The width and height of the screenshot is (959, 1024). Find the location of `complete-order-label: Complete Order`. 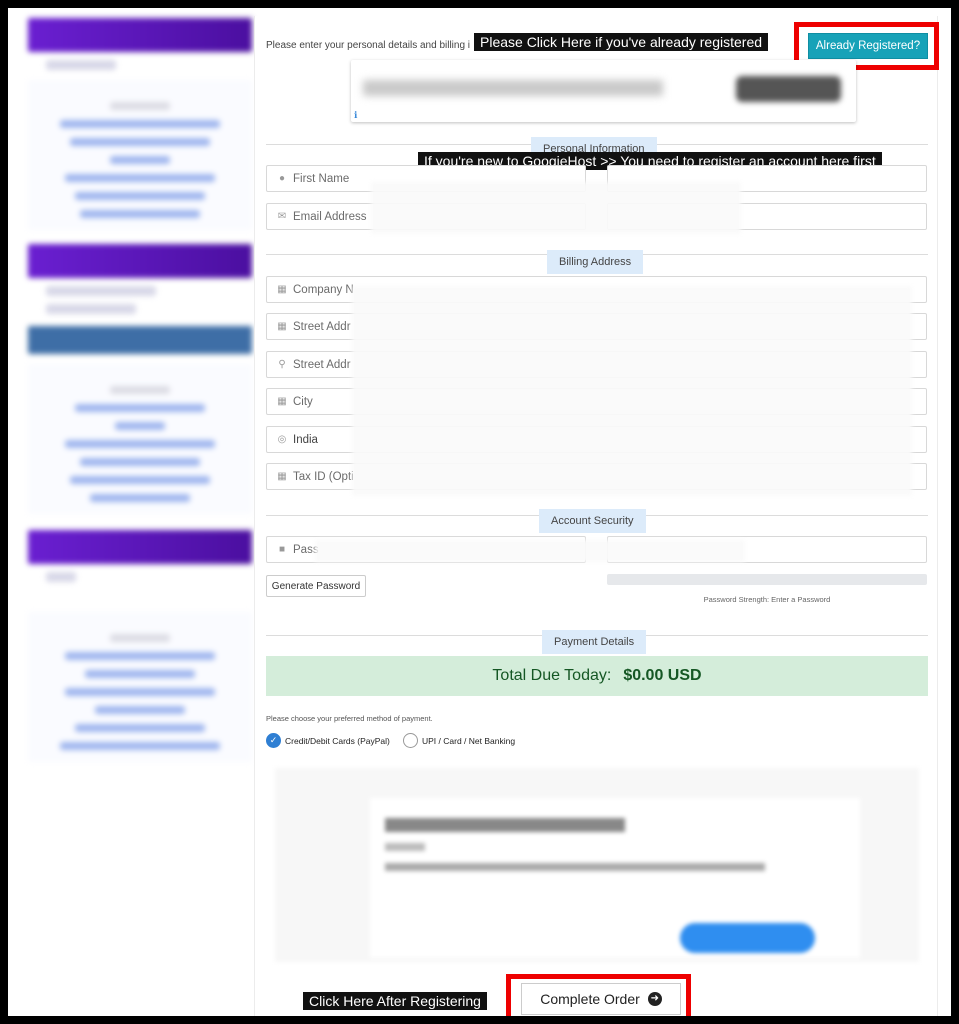

complete-order-label: Complete Order is located at coordinates (590, 999).